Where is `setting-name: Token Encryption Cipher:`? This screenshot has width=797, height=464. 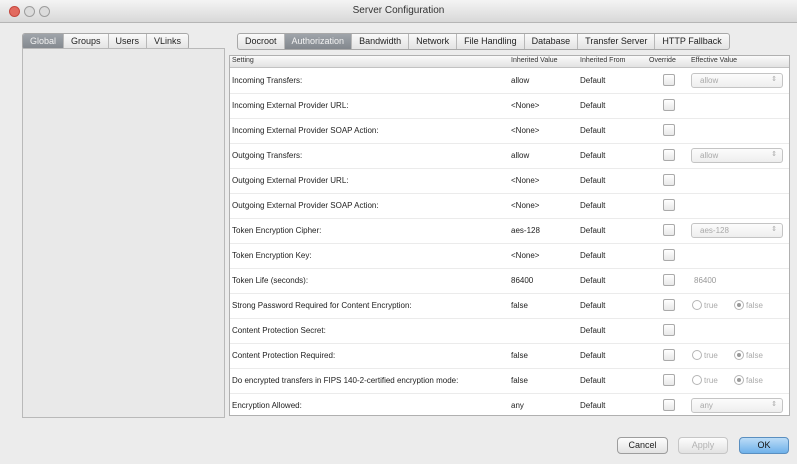
setting-name: Token Encryption Cipher: is located at coordinates (277, 230).